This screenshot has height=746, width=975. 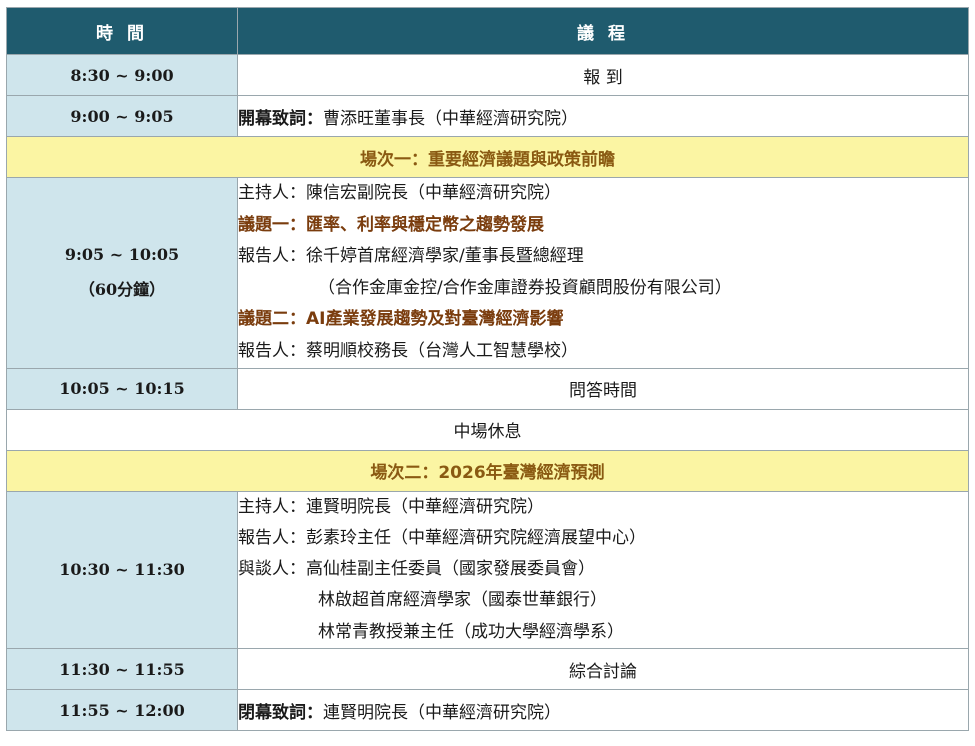 What do you see at coordinates (603, 116) in the screenshot?
I see `program-cell: 開幕致詞：曹添旺董事長（中華經濟研究院）` at bounding box center [603, 116].